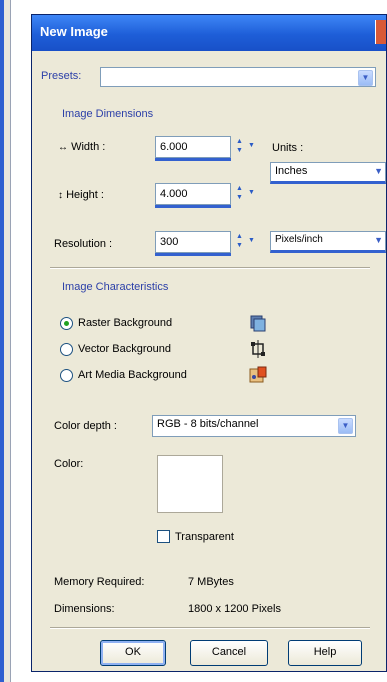 This screenshot has width=387, height=682. What do you see at coordinates (193, 242) in the screenshot?
I see `resolution-input` at bounding box center [193, 242].